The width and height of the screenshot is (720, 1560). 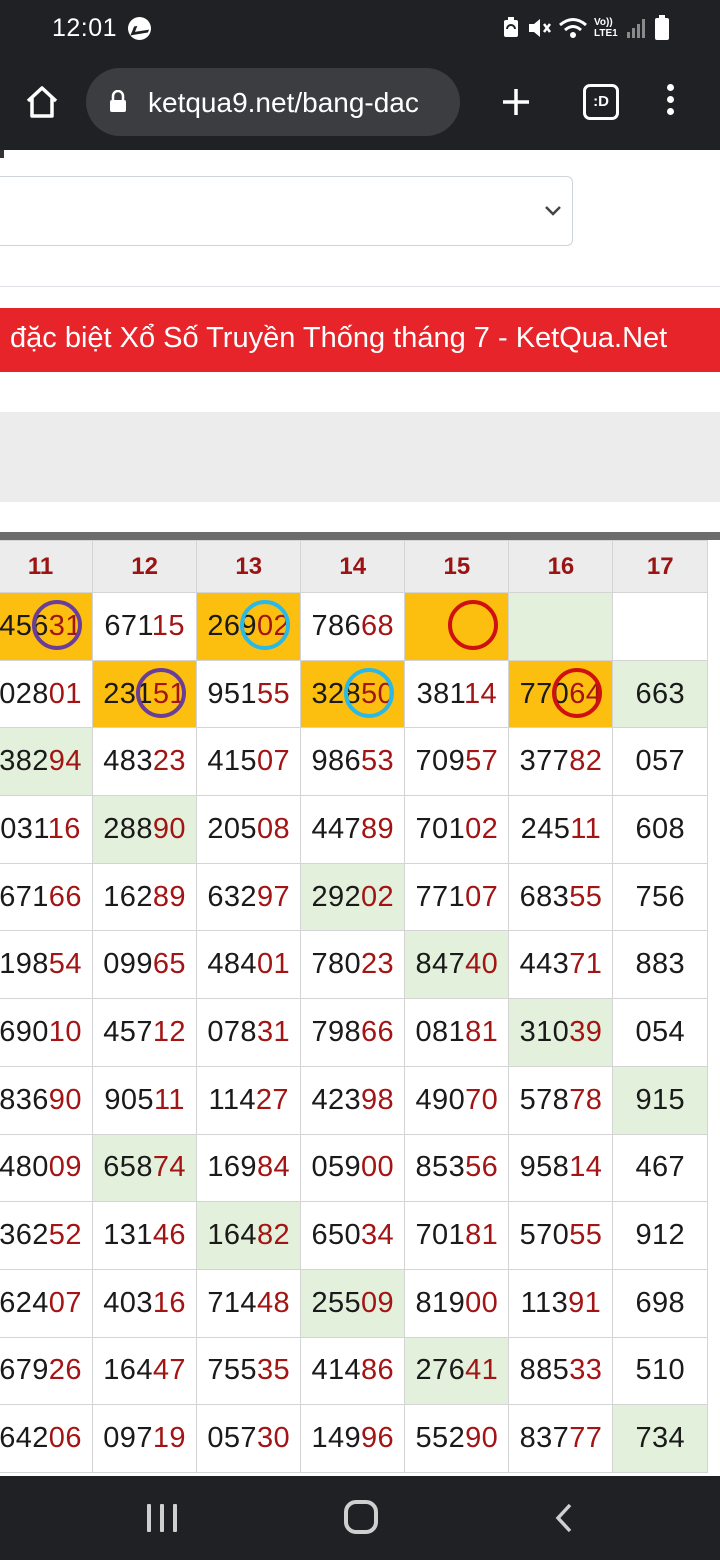 What do you see at coordinates (561, 694) in the screenshot?
I see `result-cell: 77064` at bounding box center [561, 694].